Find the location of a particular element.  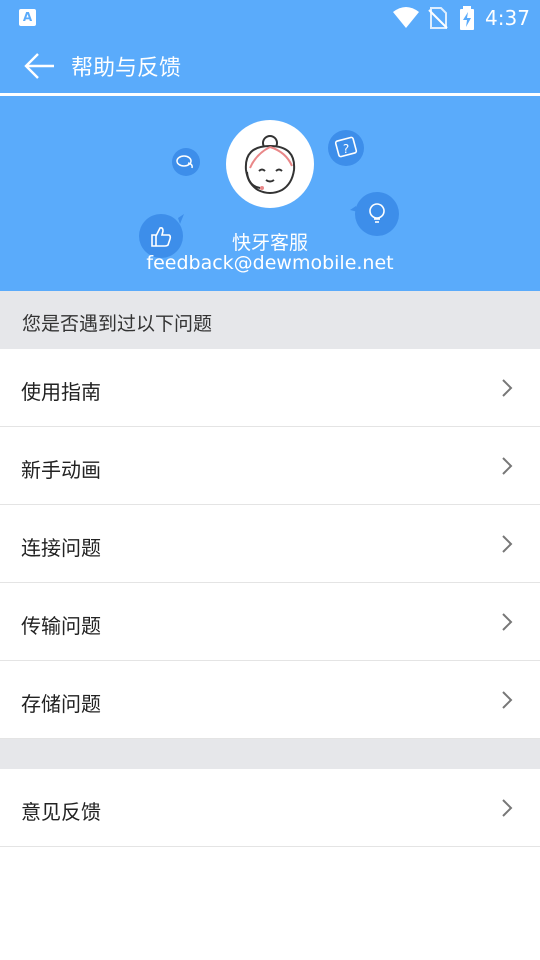

list-item-storage-issues: 存储问题 is located at coordinates (270, 700).